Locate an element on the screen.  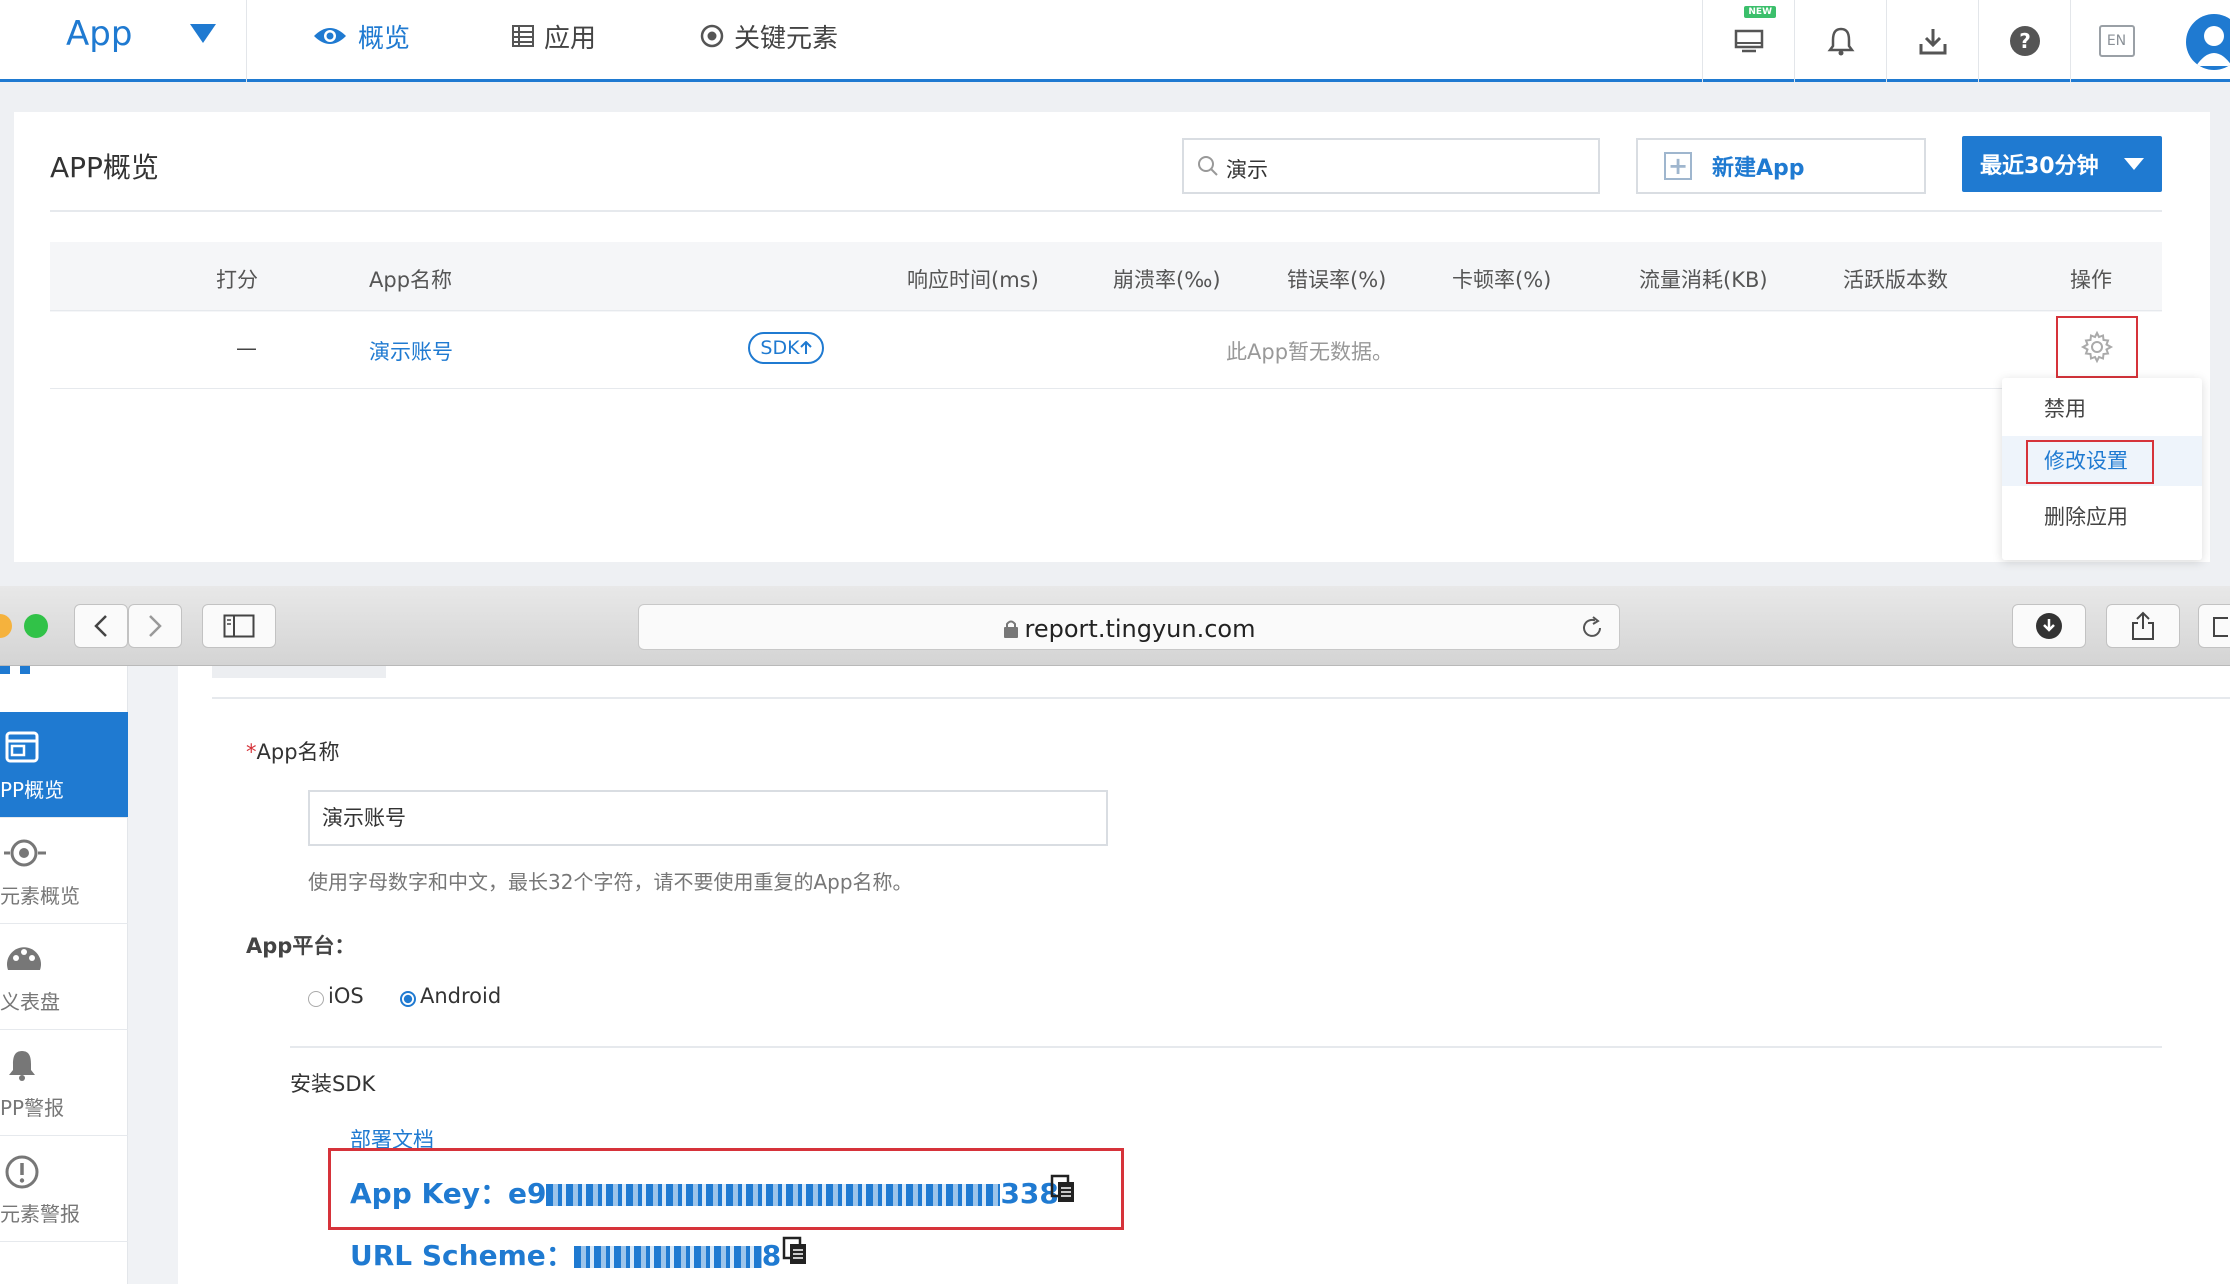
sidebar-item-app-alerts: PP警报 is located at coordinates (64, 1083).